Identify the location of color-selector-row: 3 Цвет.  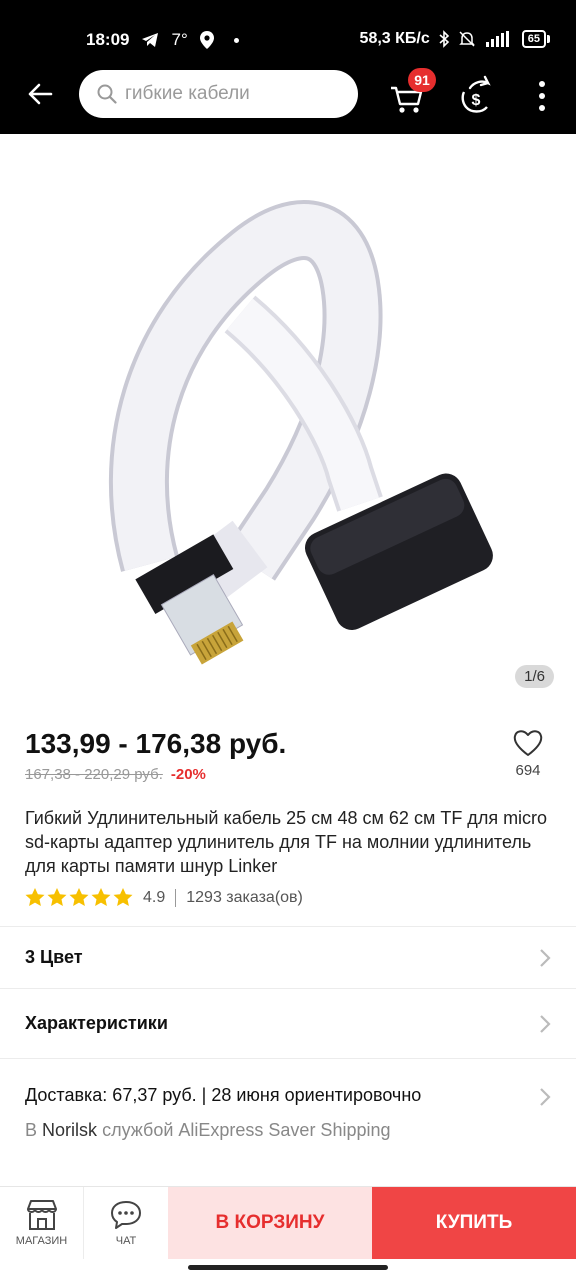
(288, 957).